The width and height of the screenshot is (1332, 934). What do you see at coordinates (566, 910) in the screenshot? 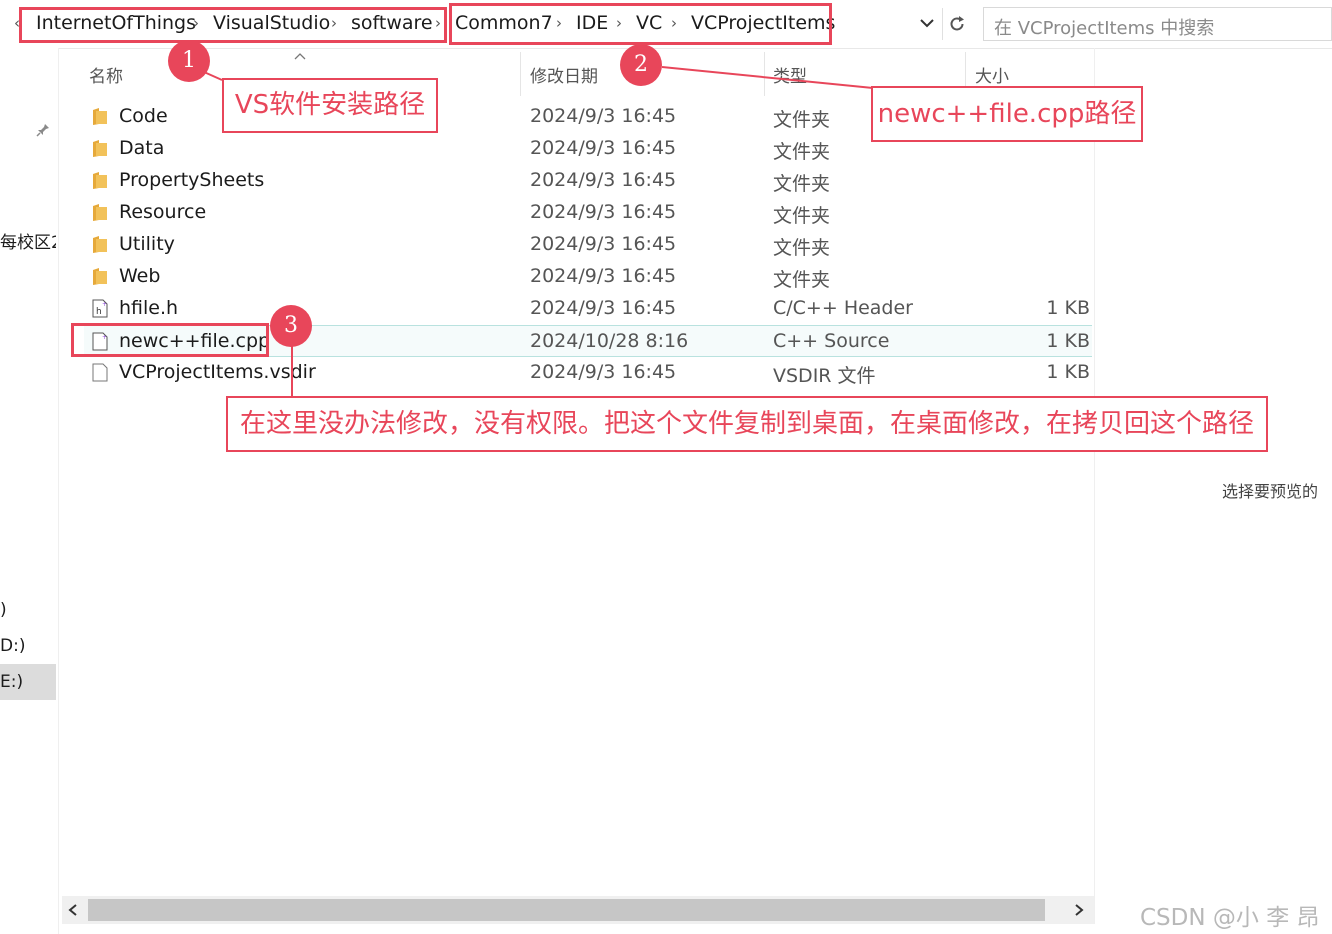
I see `scrollbar-thumb` at bounding box center [566, 910].